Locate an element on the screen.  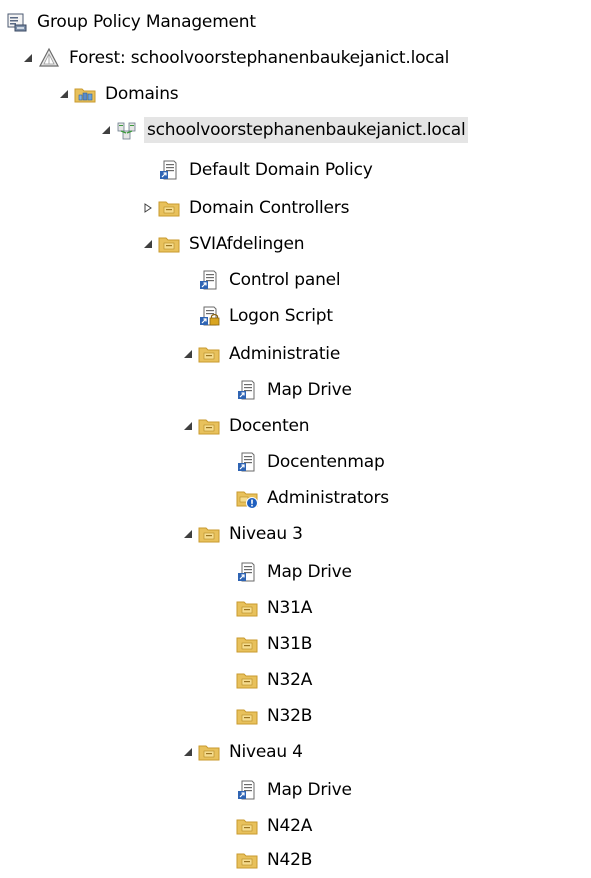
tree-node-domain-controllers: Domain Controllers is located at coordinates (246, 208).